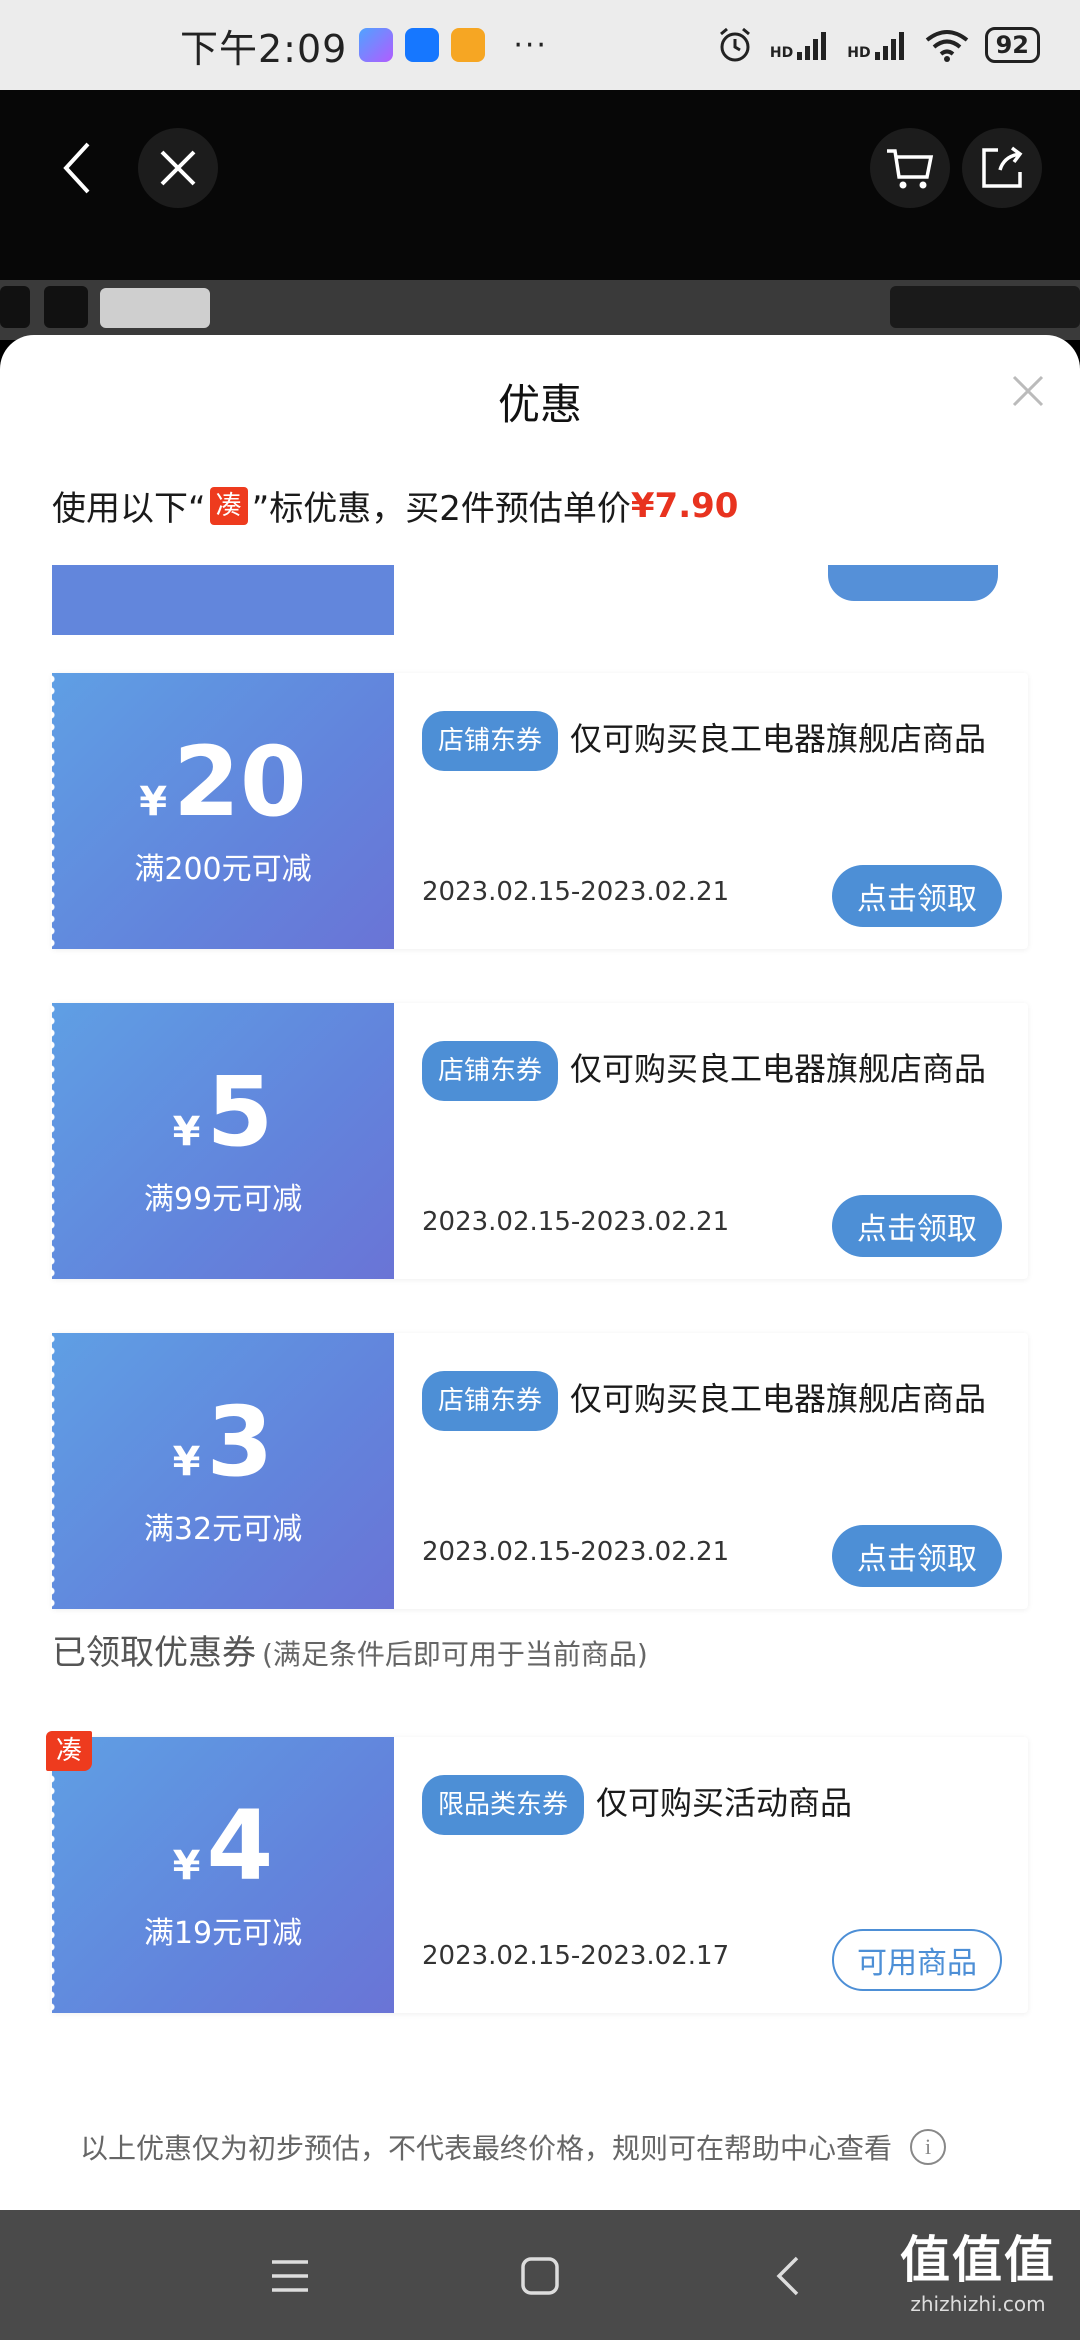 The width and height of the screenshot is (1080, 2340). I want to click on coupon-condition: 满19元可减, so click(223, 1933).